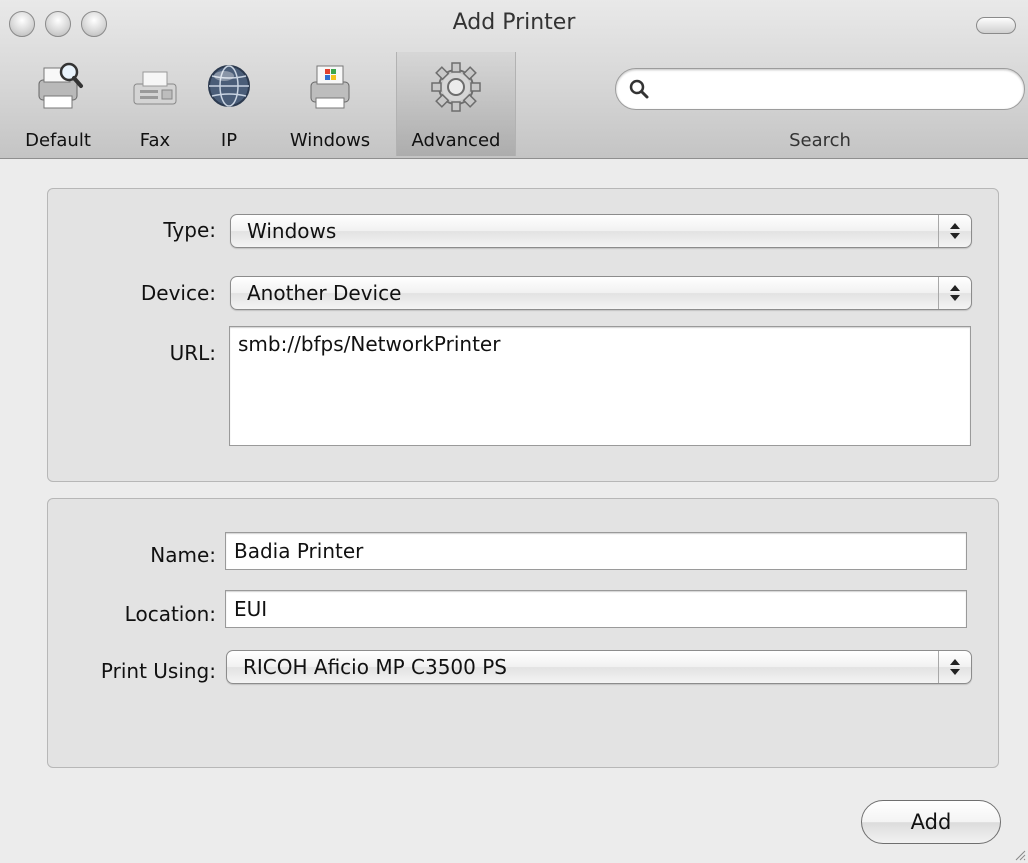  What do you see at coordinates (155, 140) in the screenshot?
I see `toolbar-fax-label: Fax` at bounding box center [155, 140].